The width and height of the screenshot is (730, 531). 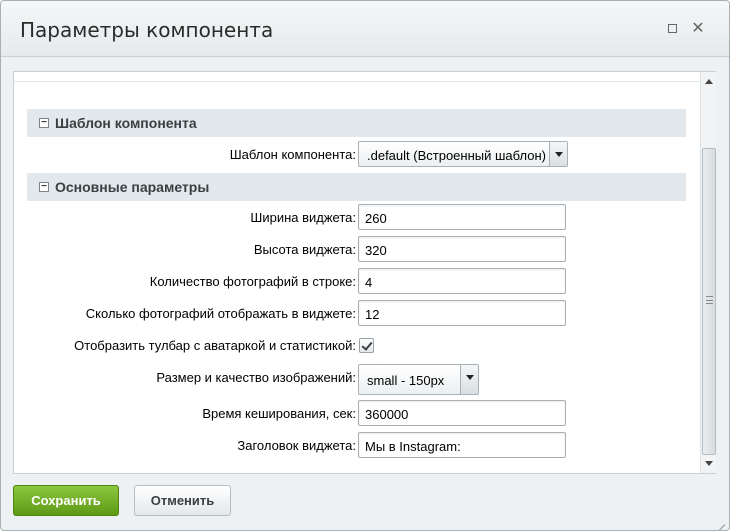 I want to click on template-label: Шаблон компонента:, so click(x=292, y=154).